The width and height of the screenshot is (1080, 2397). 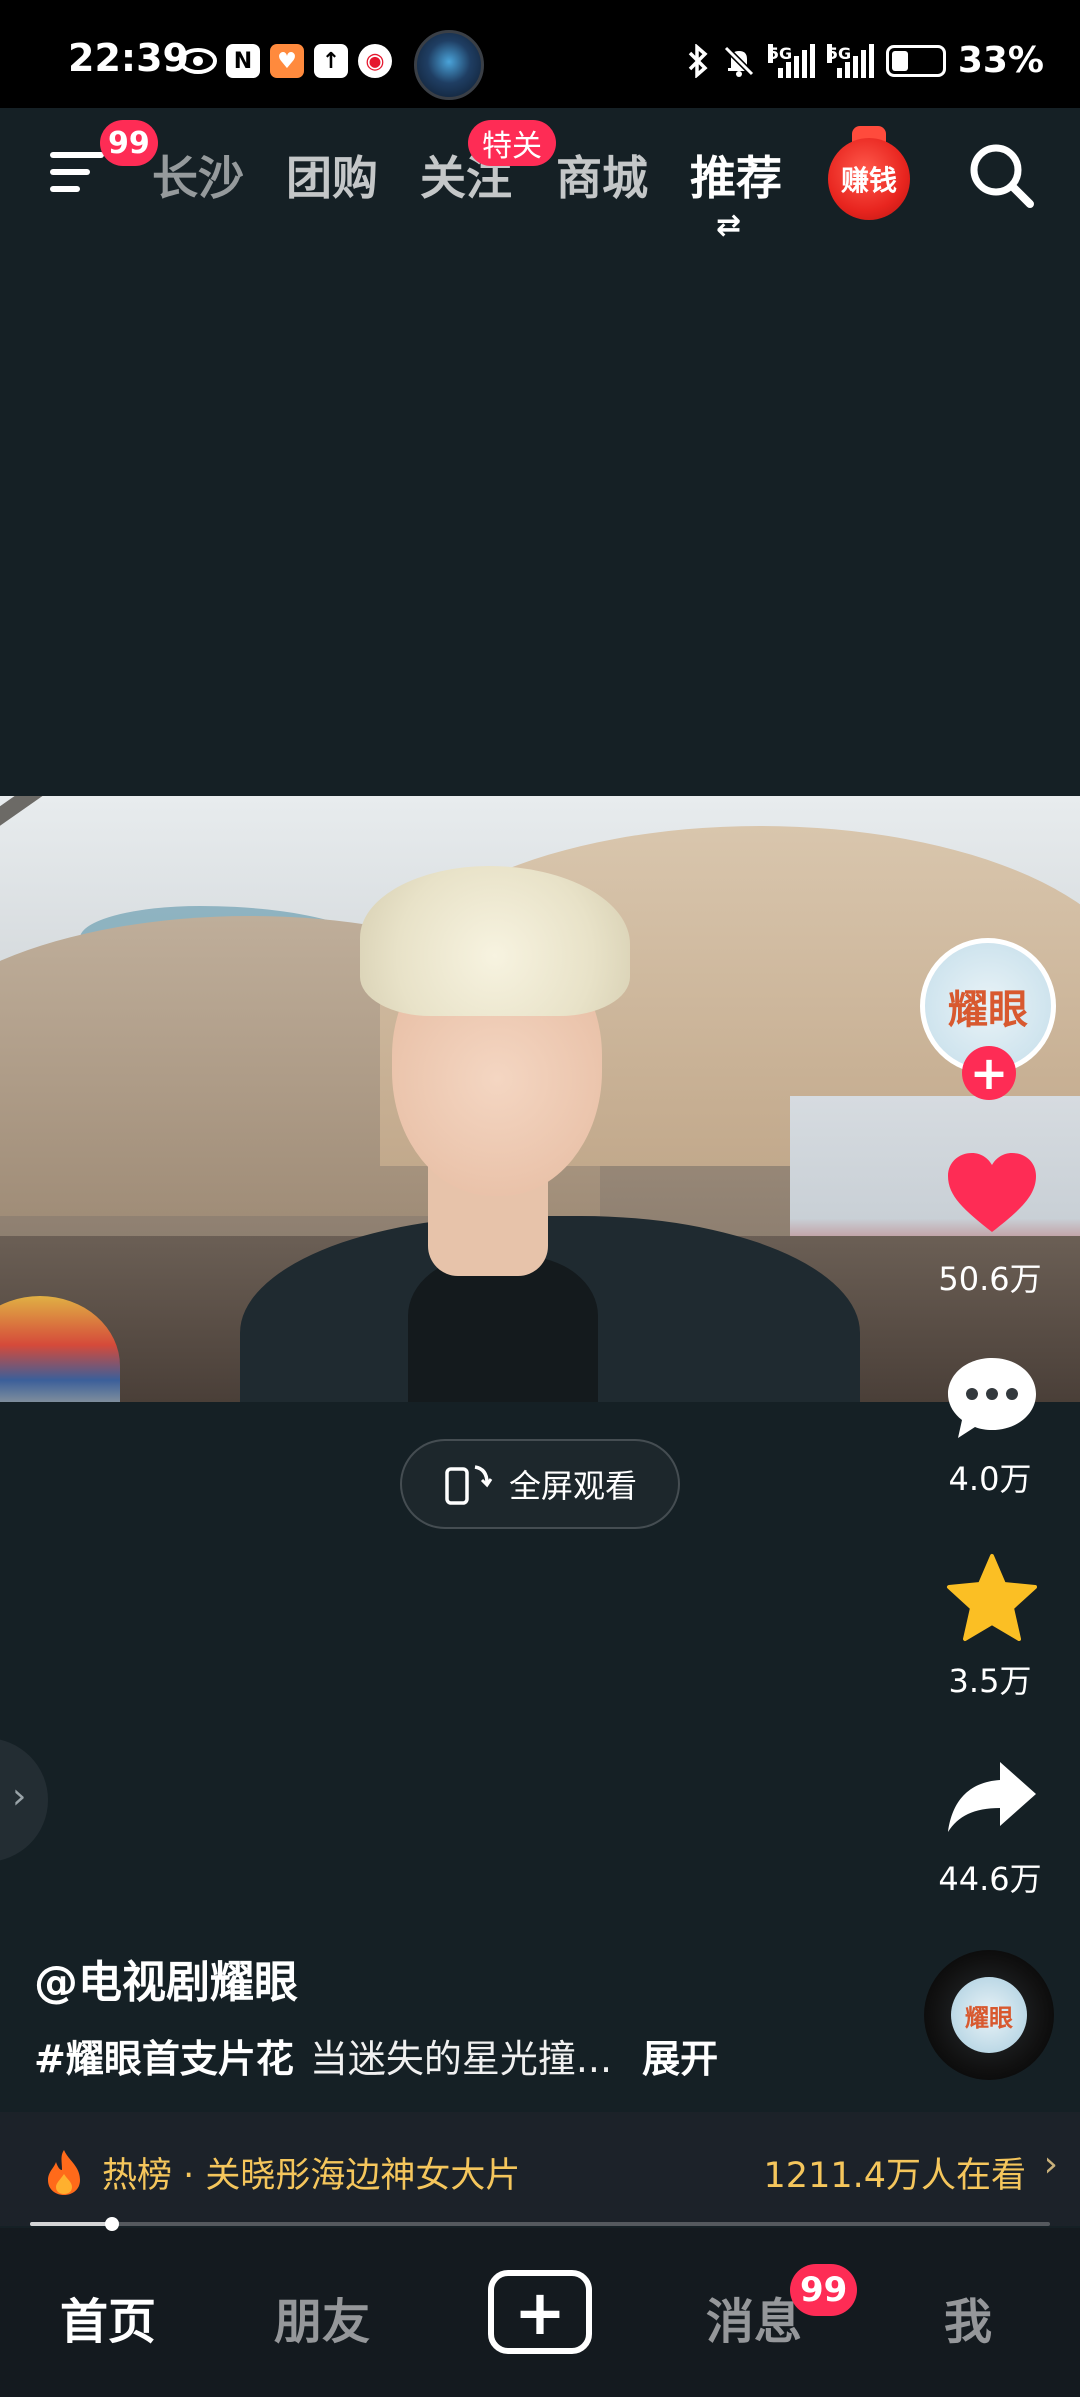 What do you see at coordinates (839, 53) in the screenshot?
I see `network-label-2: 5G` at bounding box center [839, 53].